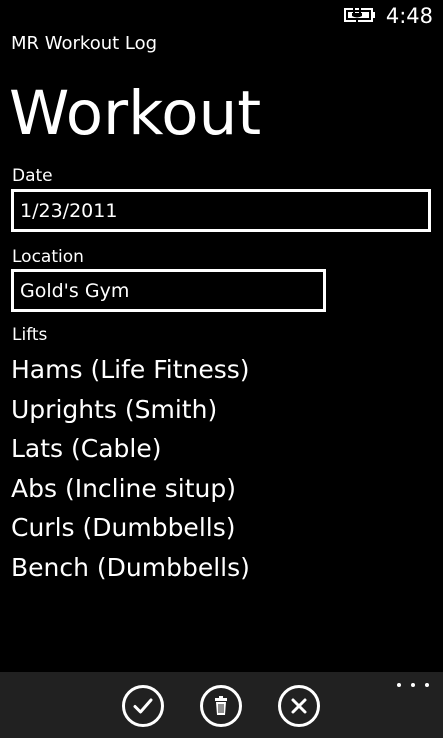 The width and height of the screenshot is (443, 738). What do you see at coordinates (135, 113) in the screenshot?
I see `page-title: Workout` at bounding box center [135, 113].